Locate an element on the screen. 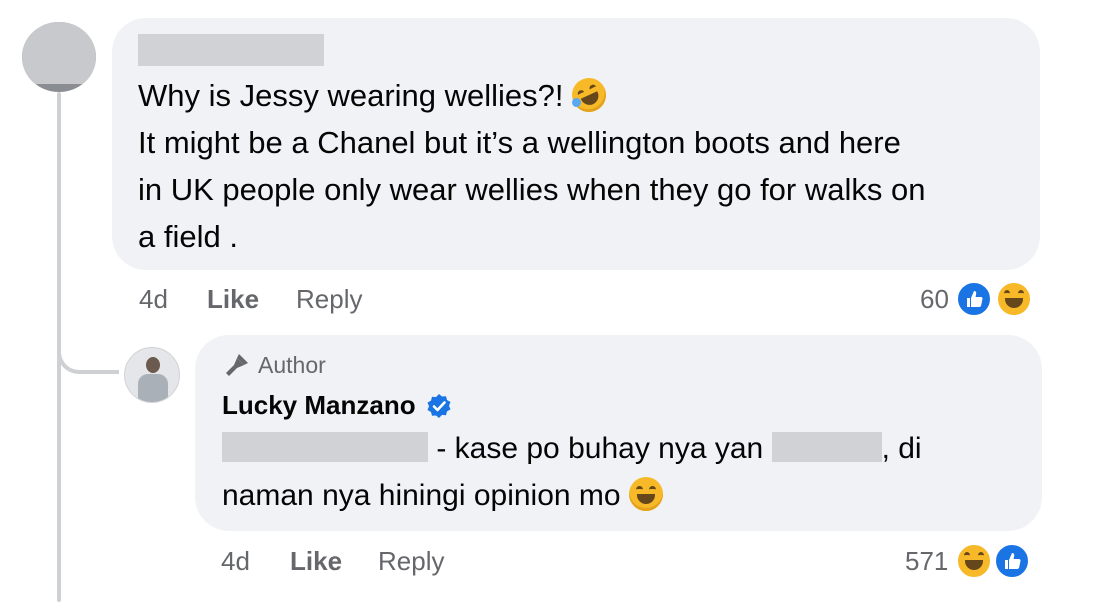 This screenshot has width=1120, height=602. comment-line-4: a field . is located at coordinates (188, 236).